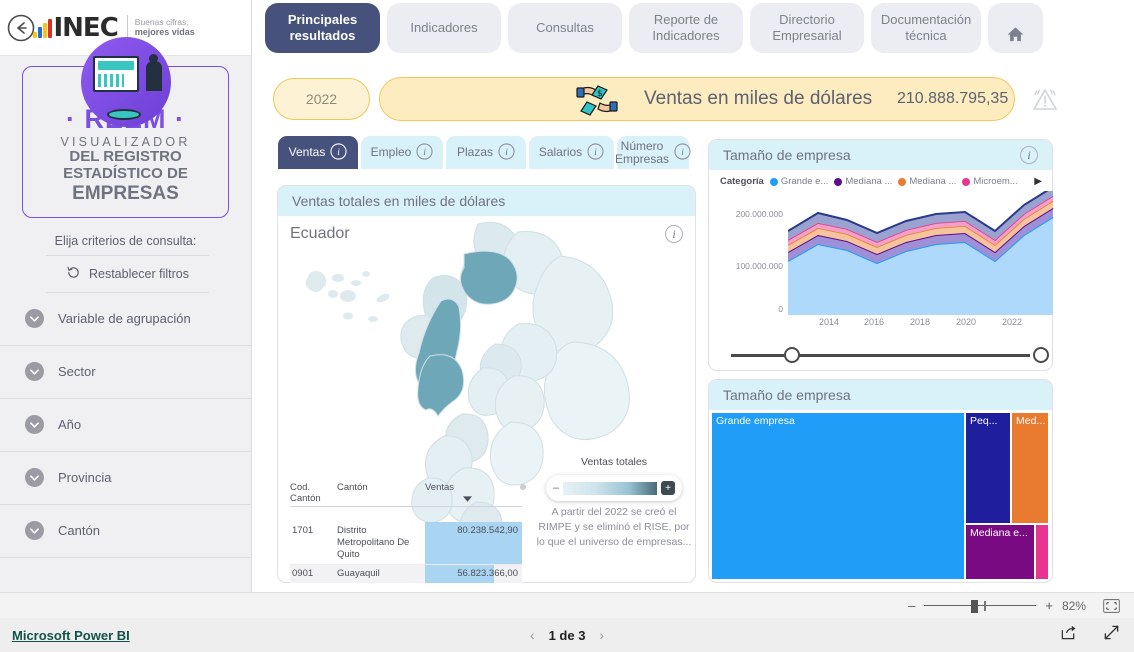 The height and width of the screenshot is (652, 1134). I want to click on cell-codigo: 1701, so click(303, 530).